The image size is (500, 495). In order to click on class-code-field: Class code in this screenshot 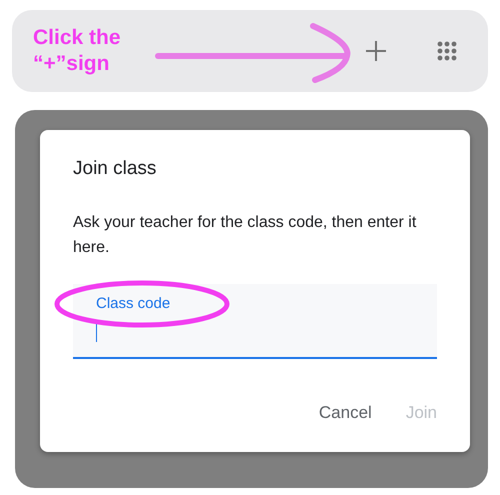, I will do `click(255, 321)`.